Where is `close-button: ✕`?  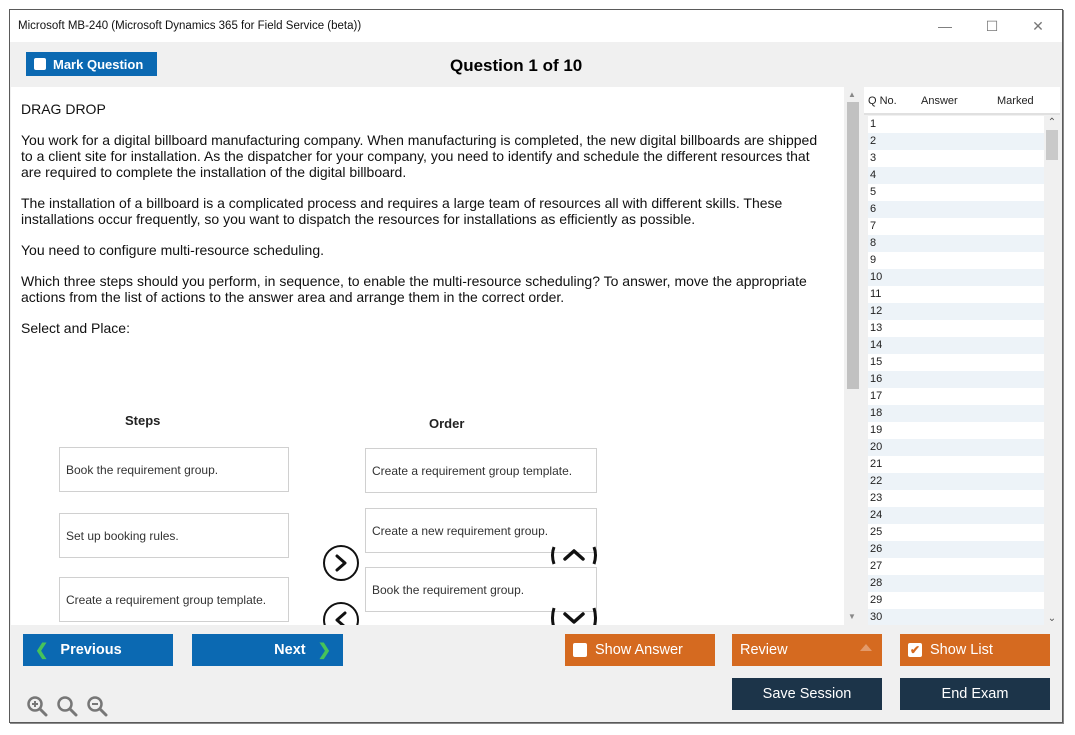
close-button: ✕ is located at coordinates (1038, 26).